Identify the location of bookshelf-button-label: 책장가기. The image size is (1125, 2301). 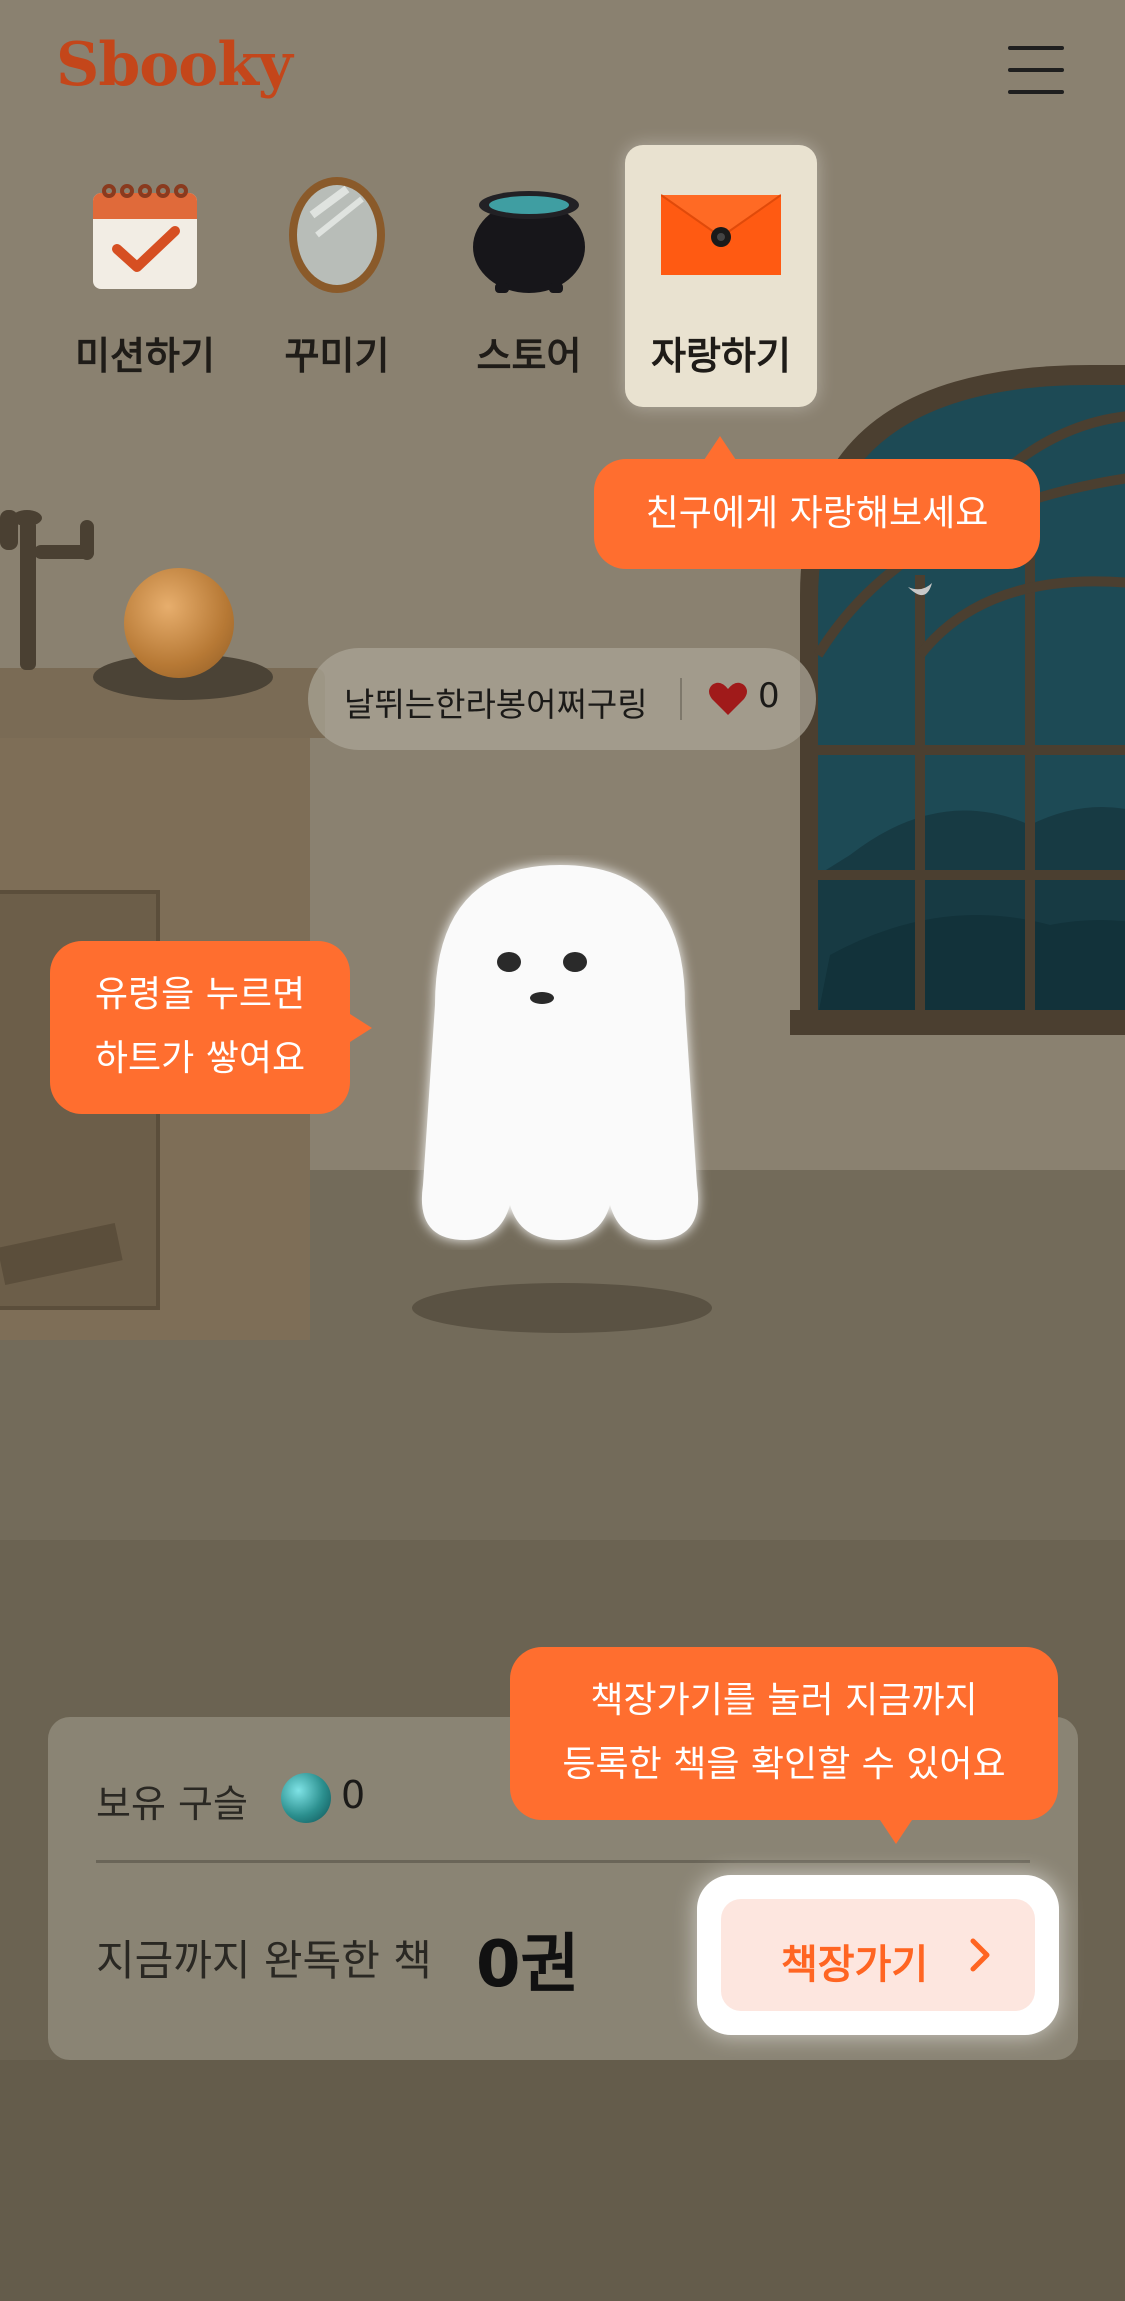
(855, 1965).